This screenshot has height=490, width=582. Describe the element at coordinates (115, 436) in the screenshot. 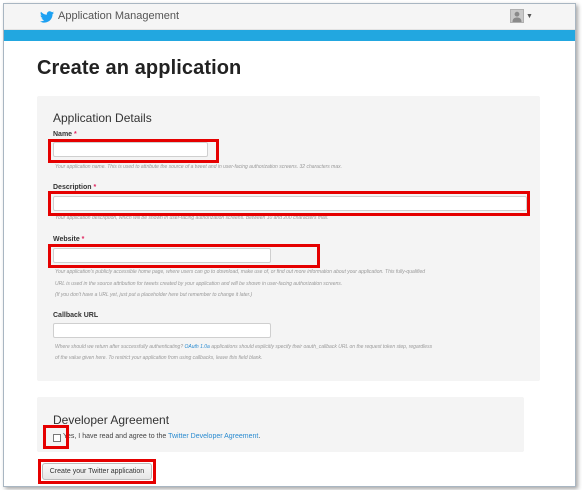

I see `agreement-checkbox-label: Yes, I have read and agree to the` at that location.